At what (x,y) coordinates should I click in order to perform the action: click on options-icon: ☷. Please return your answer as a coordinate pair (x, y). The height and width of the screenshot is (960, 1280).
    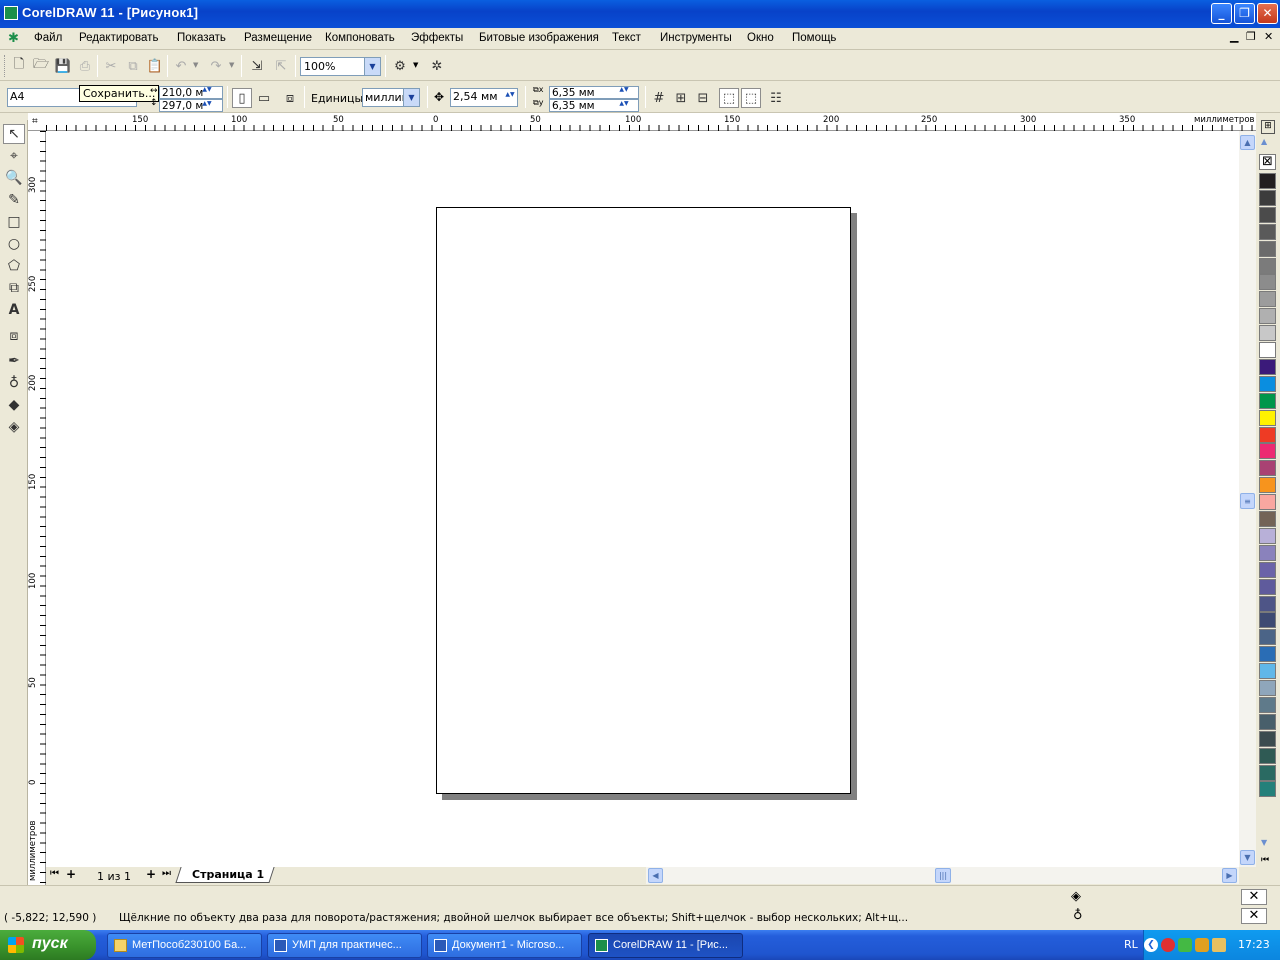
    Looking at the image, I should click on (776, 98).